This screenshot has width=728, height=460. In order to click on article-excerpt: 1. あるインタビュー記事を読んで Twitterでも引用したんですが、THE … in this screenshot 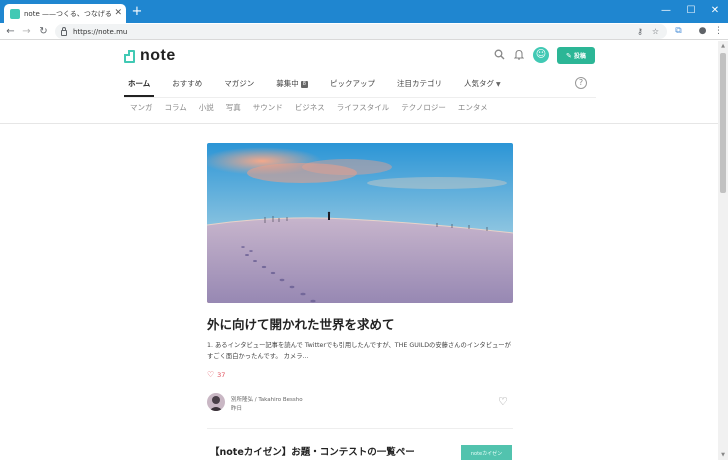, I will do `click(359, 351)`.